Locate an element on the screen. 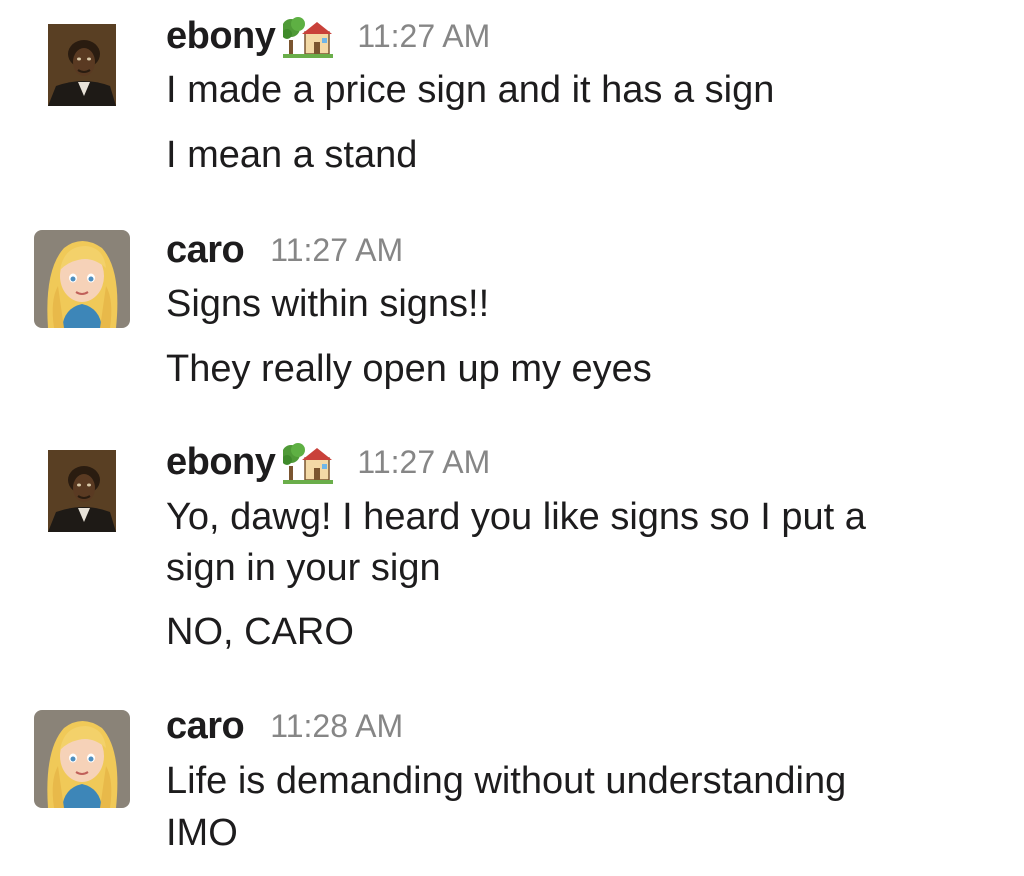  message-text: NO, CARO is located at coordinates (260, 632).